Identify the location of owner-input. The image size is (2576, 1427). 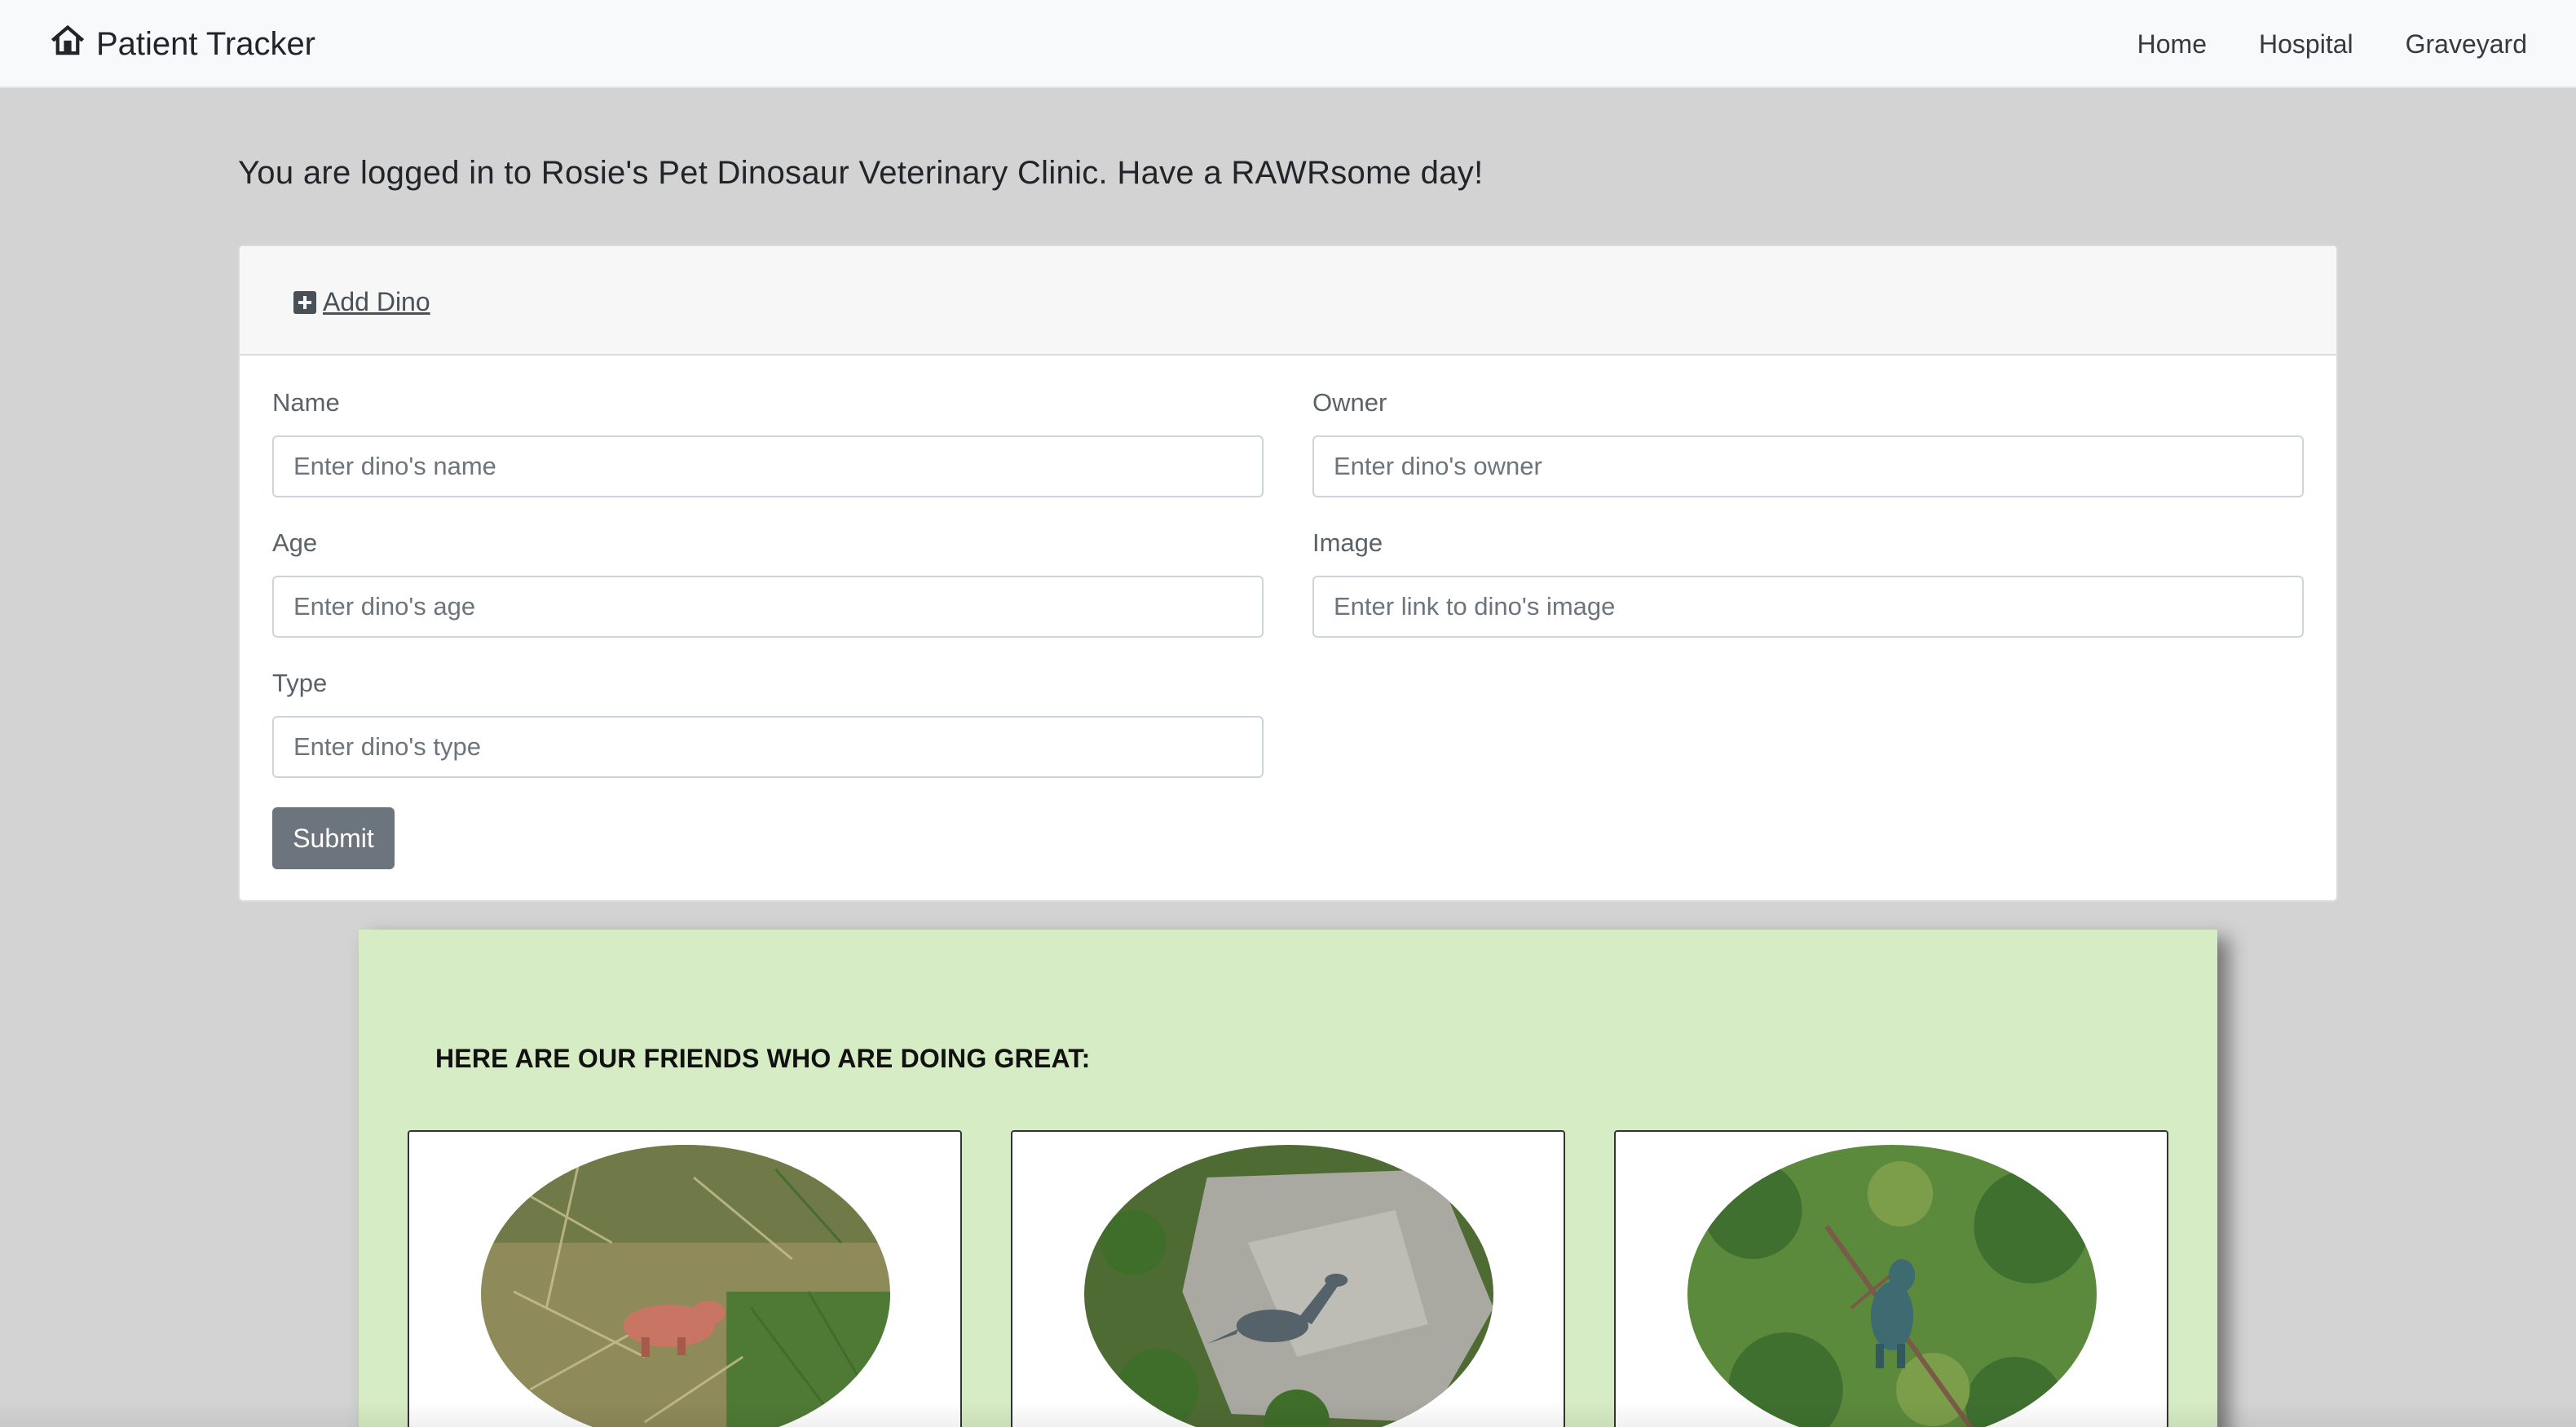
(1808, 466).